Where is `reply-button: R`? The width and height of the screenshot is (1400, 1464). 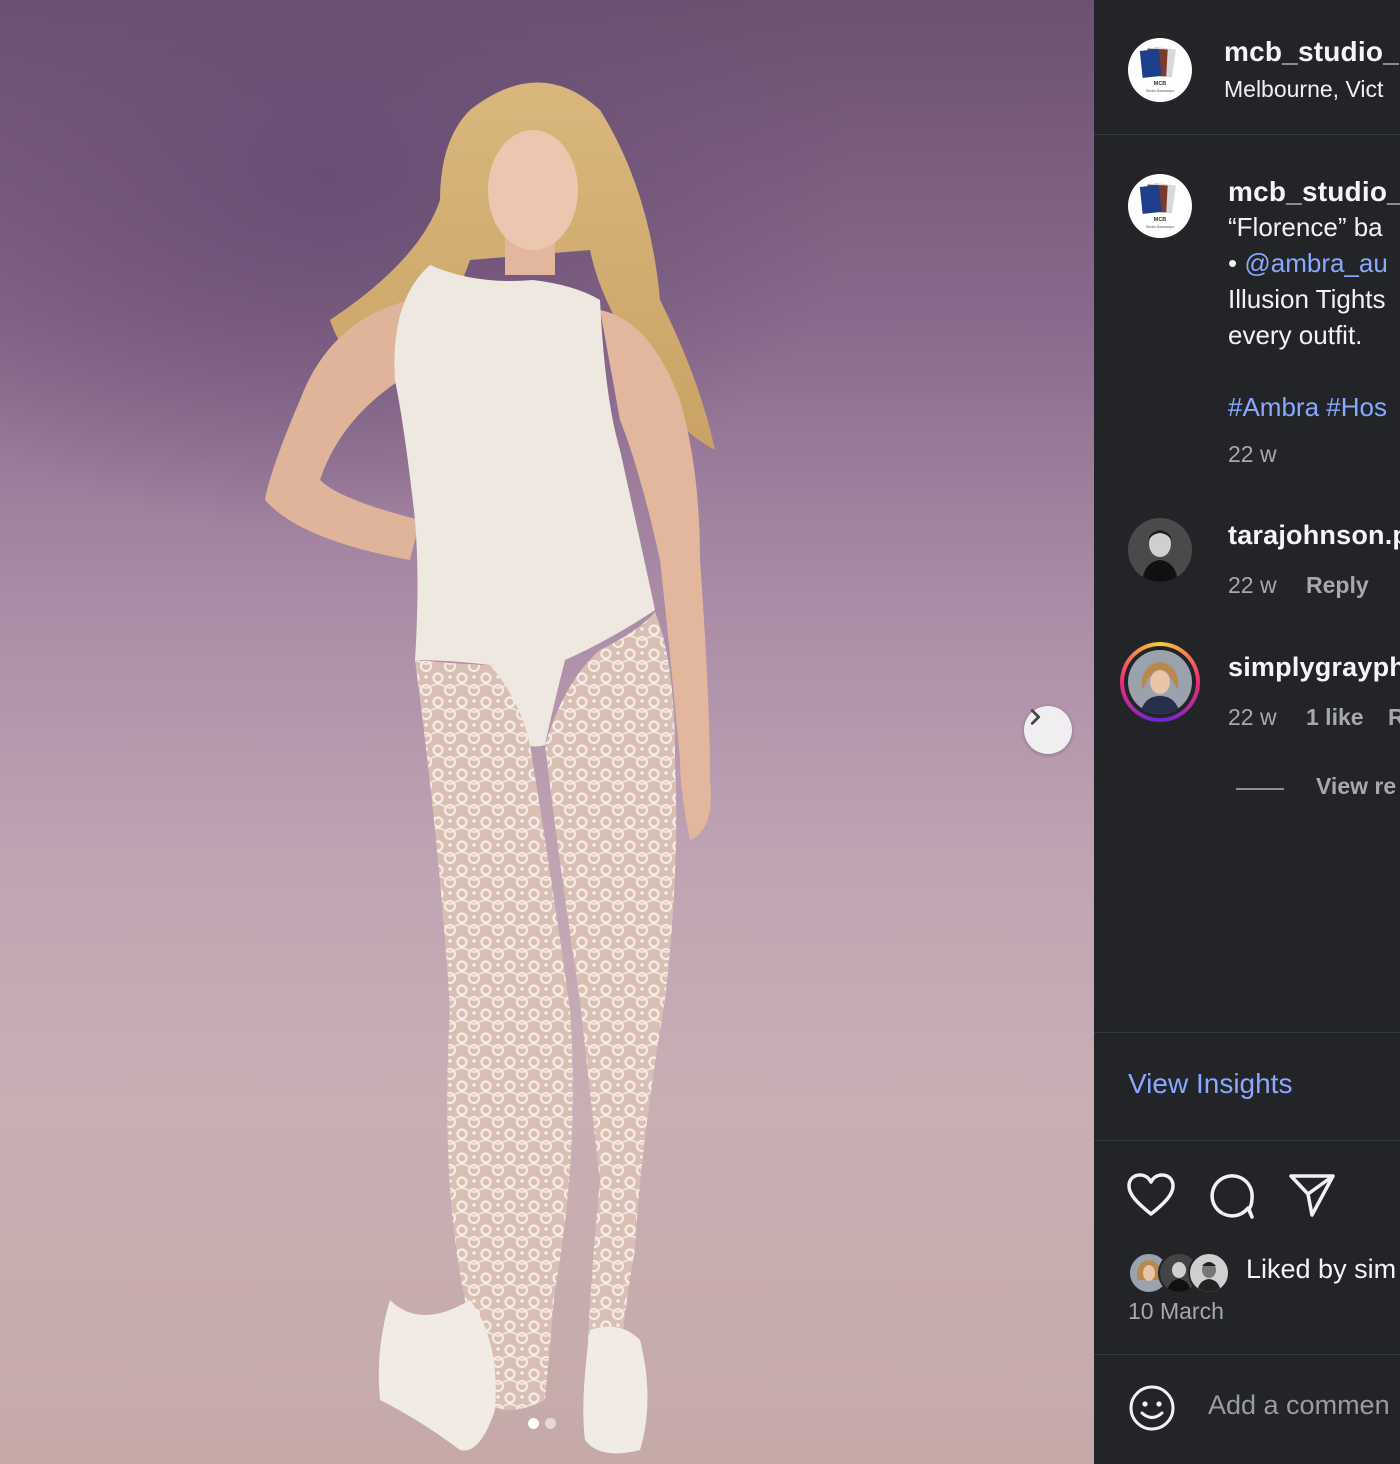 reply-button: R is located at coordinates (1394, 717).